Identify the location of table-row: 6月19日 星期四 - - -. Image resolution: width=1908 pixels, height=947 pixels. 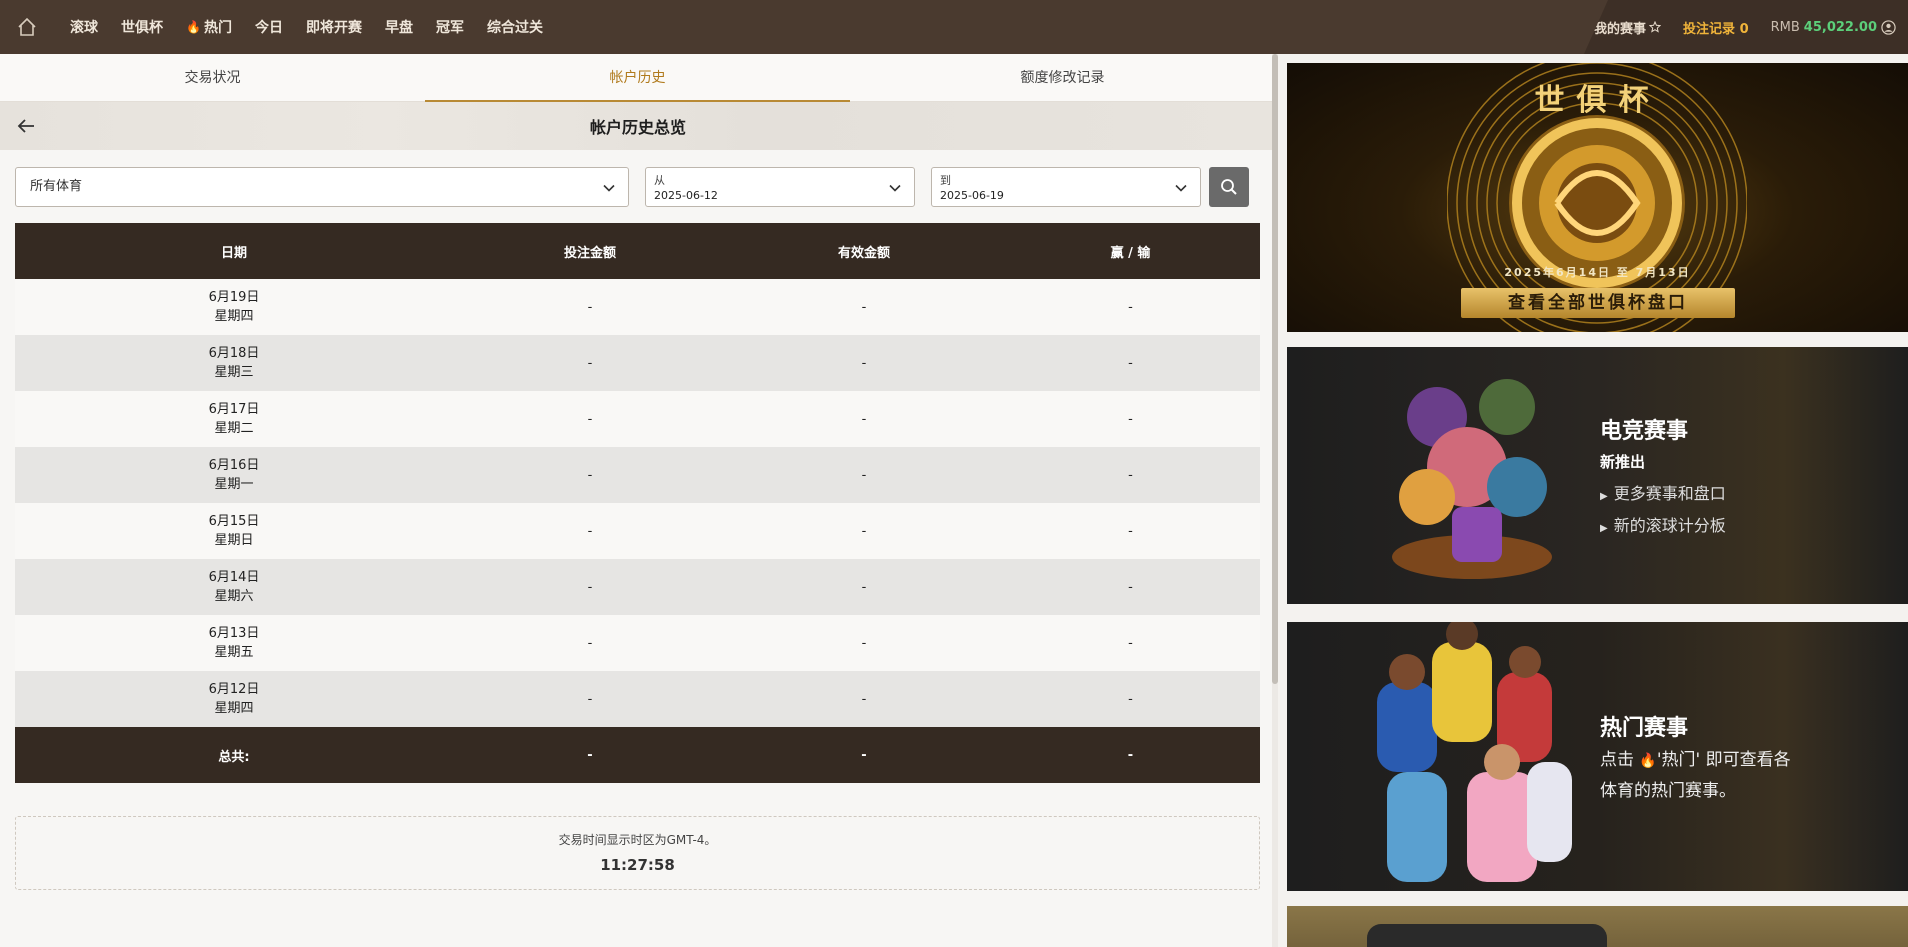
(637, 307).